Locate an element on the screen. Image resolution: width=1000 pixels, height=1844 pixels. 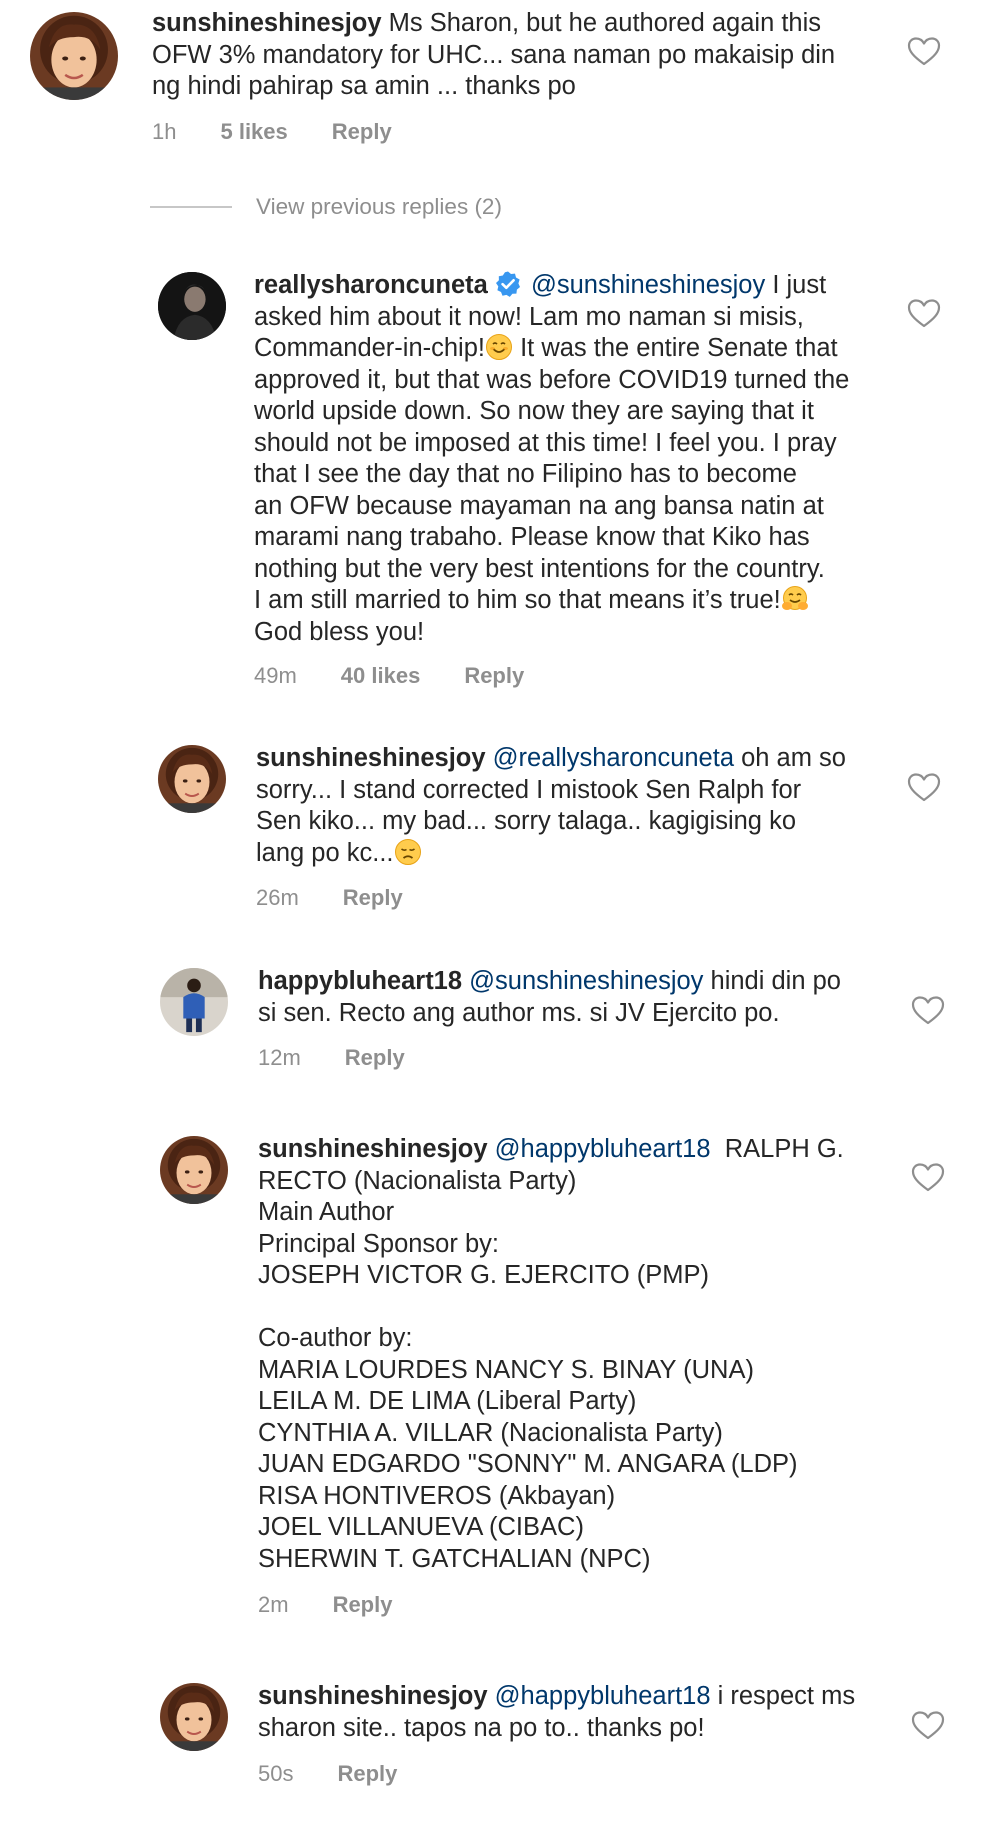
disappointed-face-emoji-icon is located at coordinates (408, 852).